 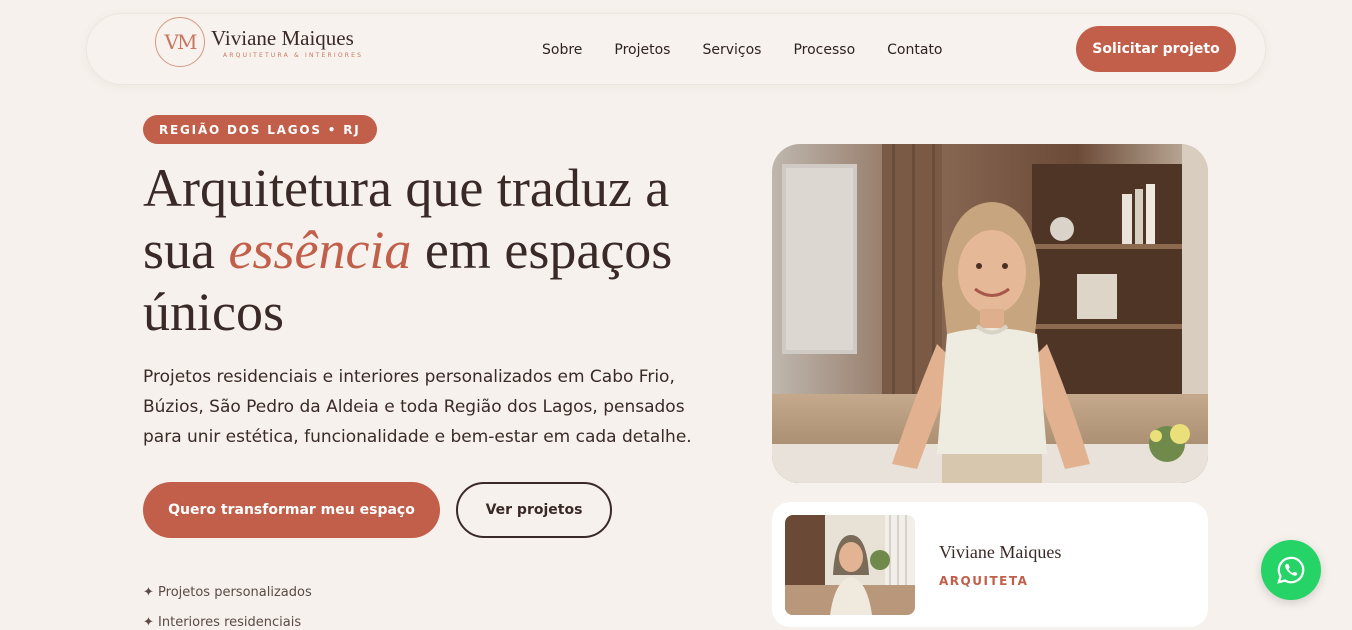 I want to click on request-project-button: Solicitar projeto, so click(x=1156, y=49).